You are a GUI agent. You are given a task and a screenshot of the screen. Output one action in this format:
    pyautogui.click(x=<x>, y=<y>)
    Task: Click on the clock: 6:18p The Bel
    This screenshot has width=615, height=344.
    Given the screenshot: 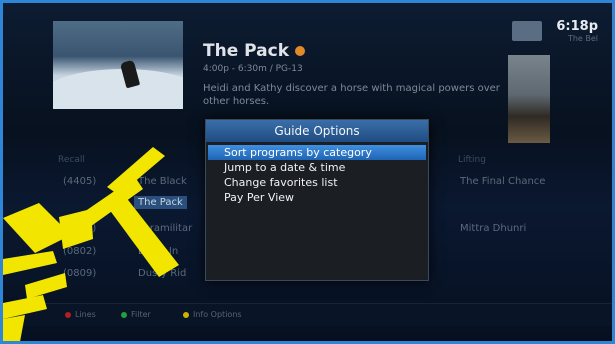 What is the action you would take?
    pyautogui.click(x=555, y=31)
    